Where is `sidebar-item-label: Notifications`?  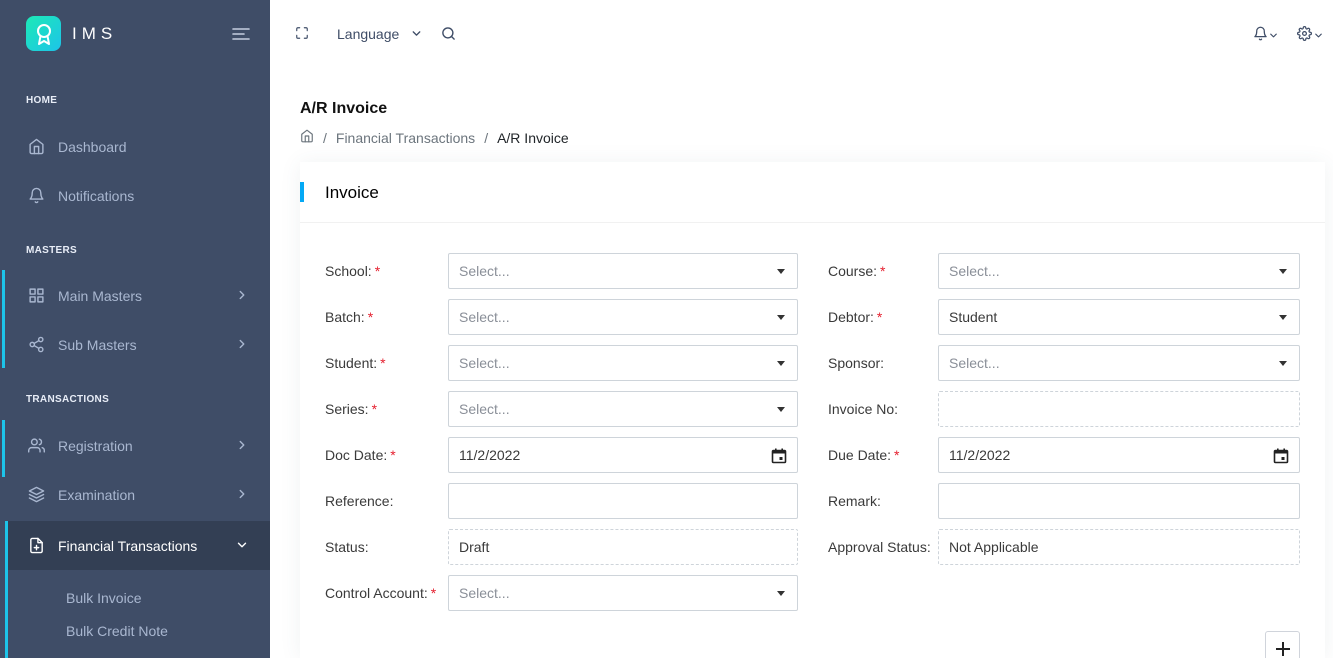 sidebar-item-label: Notifications is located at coordinates (96, 195).